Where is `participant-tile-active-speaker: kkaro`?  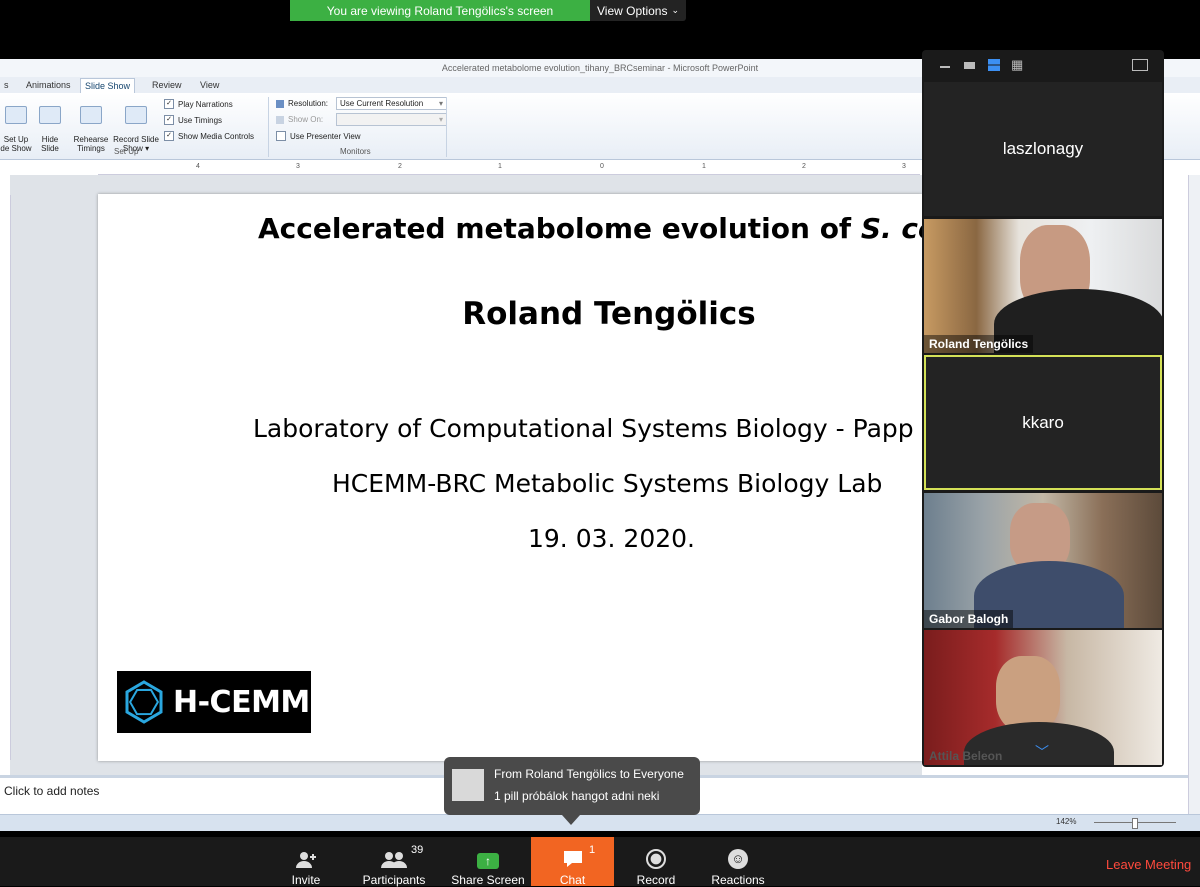
participant-tile-active-speaker: kkaro is located at coordinates (1043, 422).